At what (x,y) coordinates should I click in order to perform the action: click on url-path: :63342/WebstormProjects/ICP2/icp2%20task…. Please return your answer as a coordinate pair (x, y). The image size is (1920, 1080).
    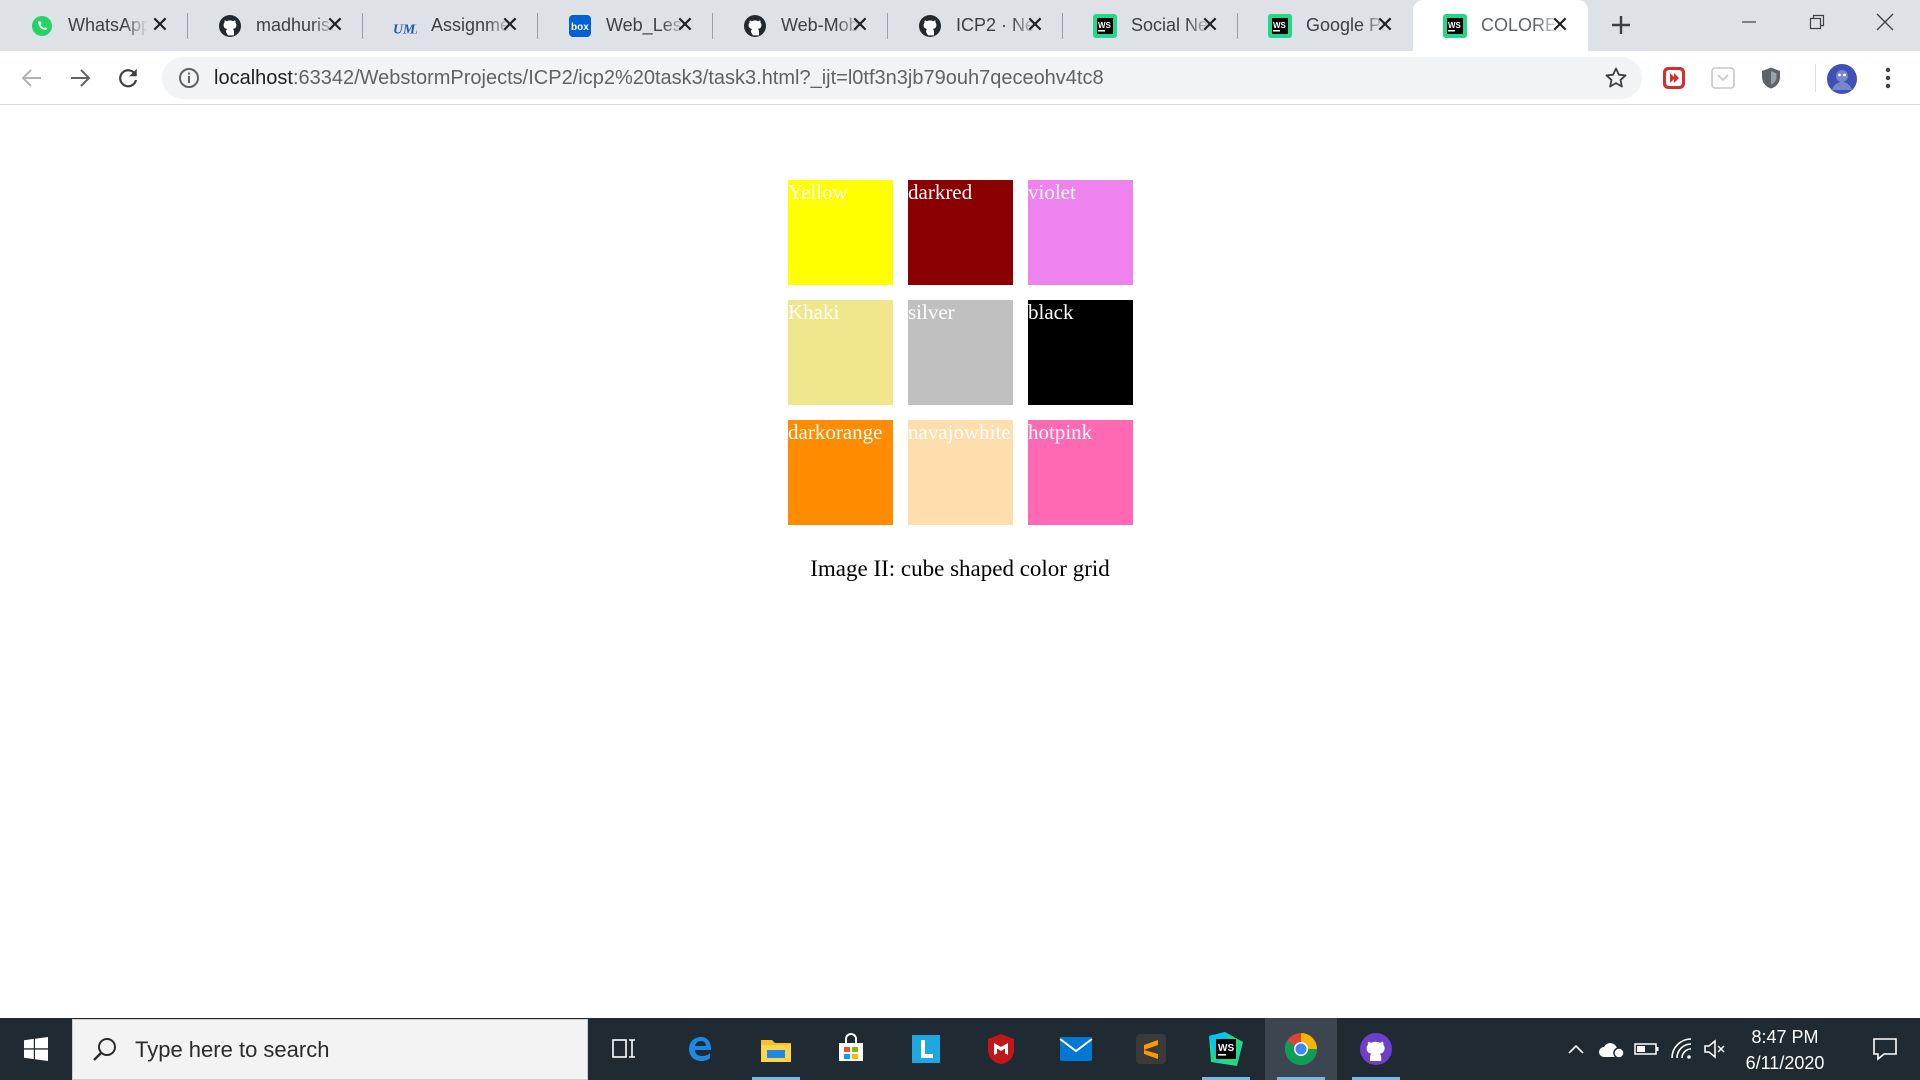
    Looking at the image, I should click on (698, 77).